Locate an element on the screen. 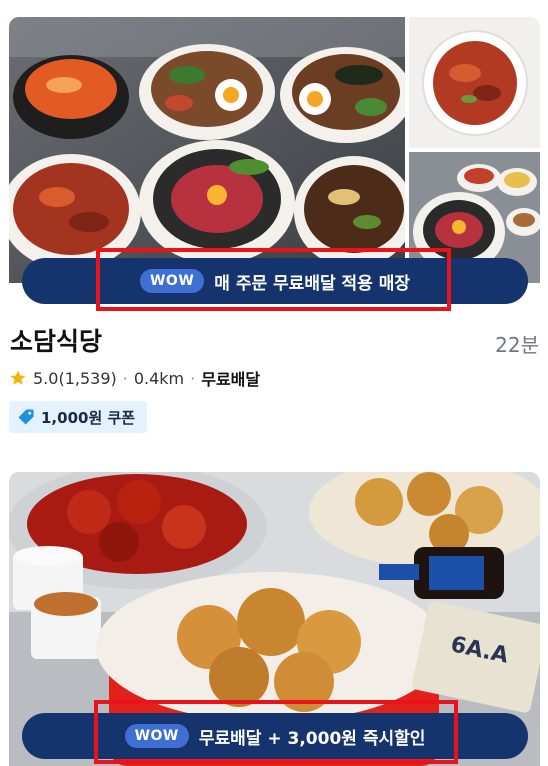 The width and height of the screenshot is (548, 766). star-icon is located at coordinates (18, 377).